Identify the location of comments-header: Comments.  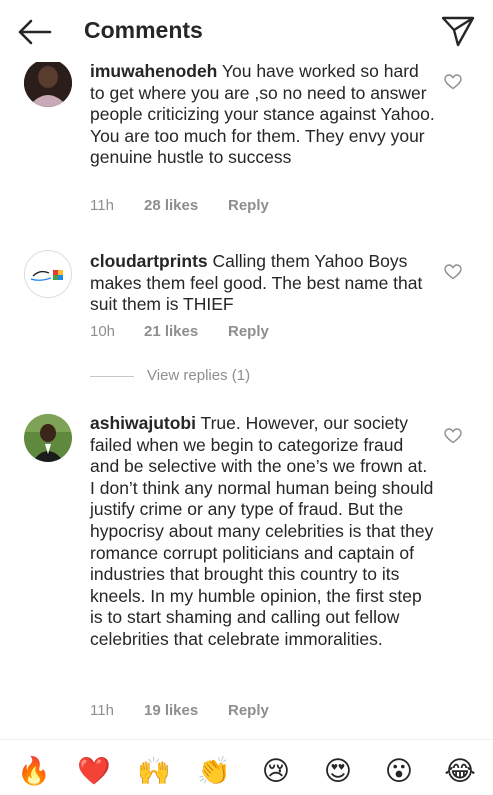
(246, 31).